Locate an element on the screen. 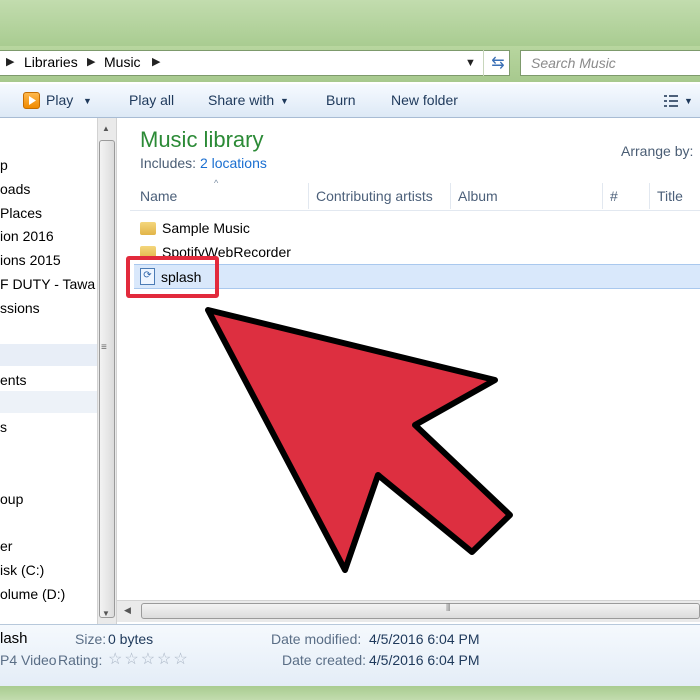 This screenshot has height=700, width=700. list-item: Sample Music is located at coordinates (195, 228).